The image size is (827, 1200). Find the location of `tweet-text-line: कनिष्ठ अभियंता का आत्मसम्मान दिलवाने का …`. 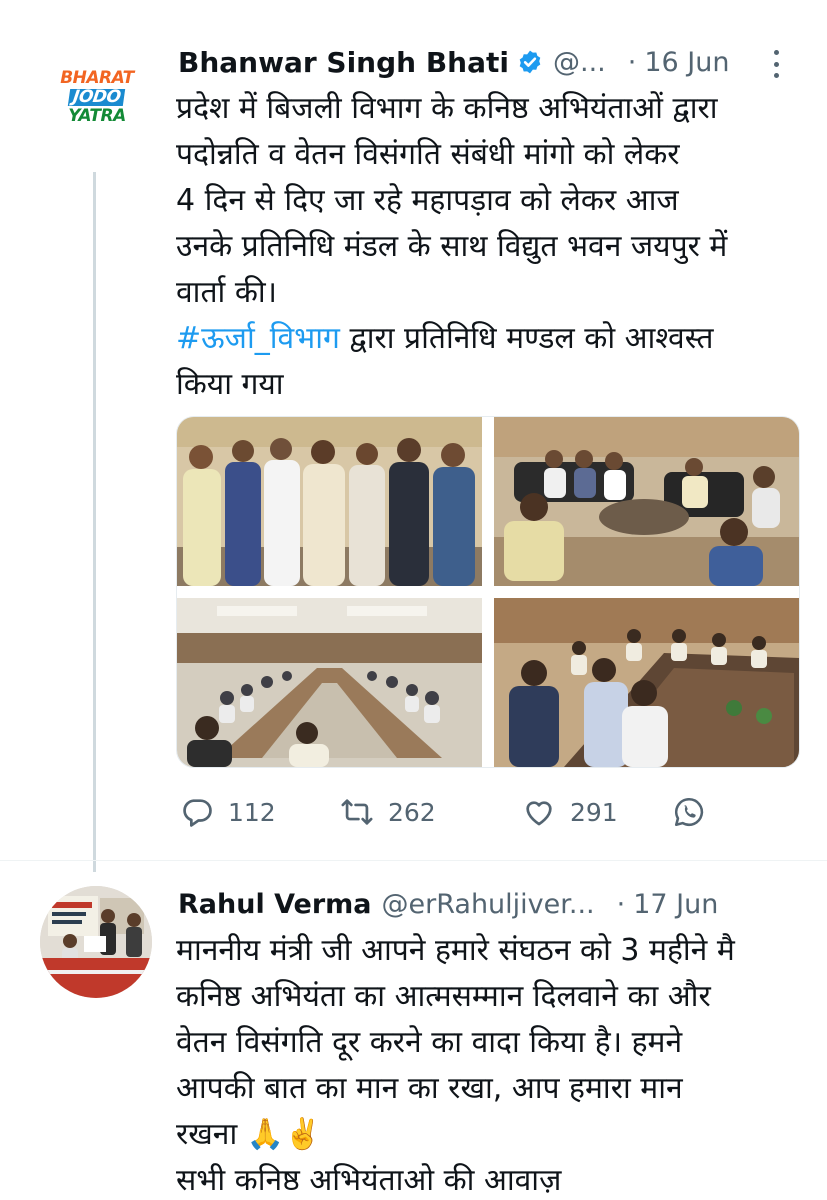

tweet-text-line: कनिष्ठ अभियंता का आत्मसम्मान दिलवाने का … is located at coordinates (443, 996).